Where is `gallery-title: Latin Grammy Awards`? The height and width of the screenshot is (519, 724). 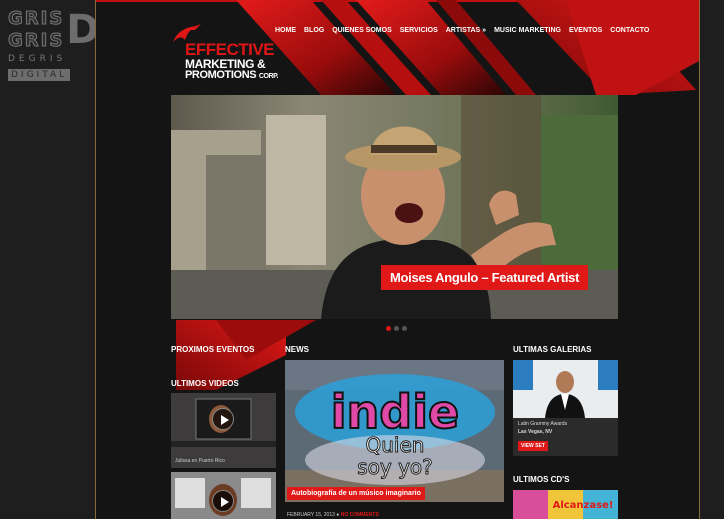
gallery-title: Latin Grammy Awards is located at coordinates (543, 424).